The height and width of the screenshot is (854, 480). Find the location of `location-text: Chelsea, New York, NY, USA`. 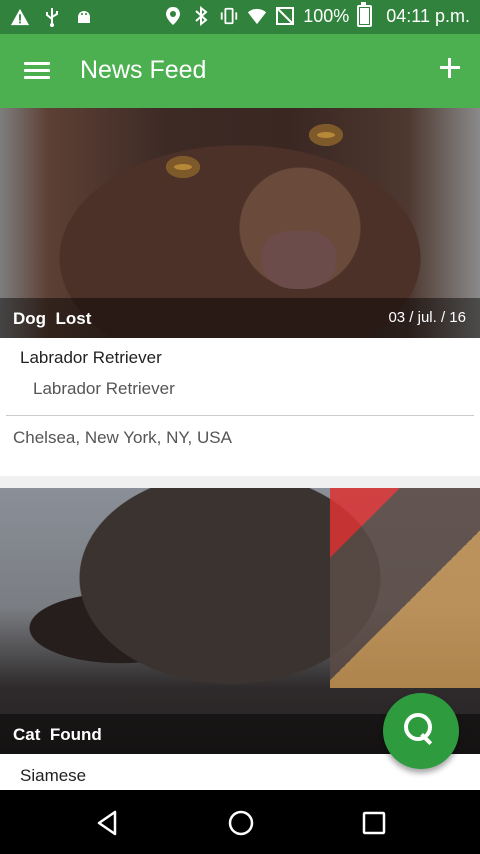

location-text: Chelsea, New York, NY, USA is located at coordinates (122, 437).